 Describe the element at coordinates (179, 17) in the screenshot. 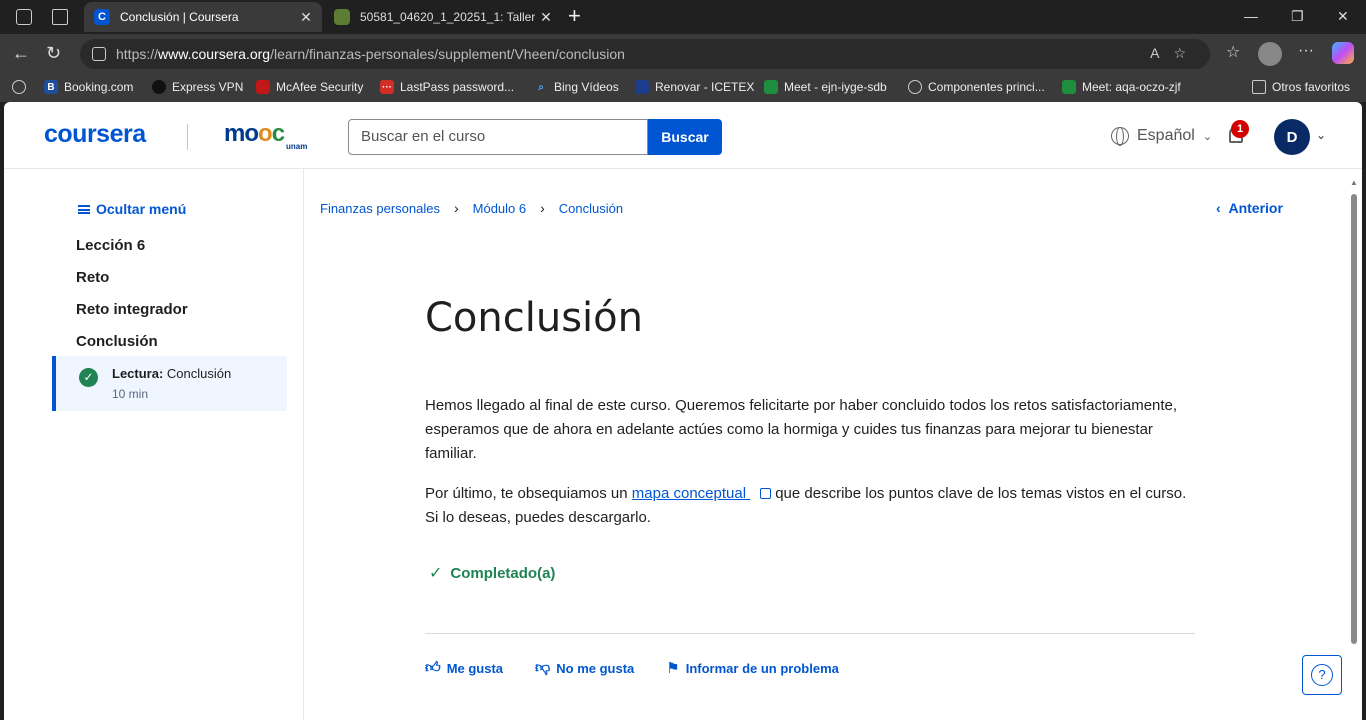

I see `tab-title: Conclusión | Coursera` at that location.